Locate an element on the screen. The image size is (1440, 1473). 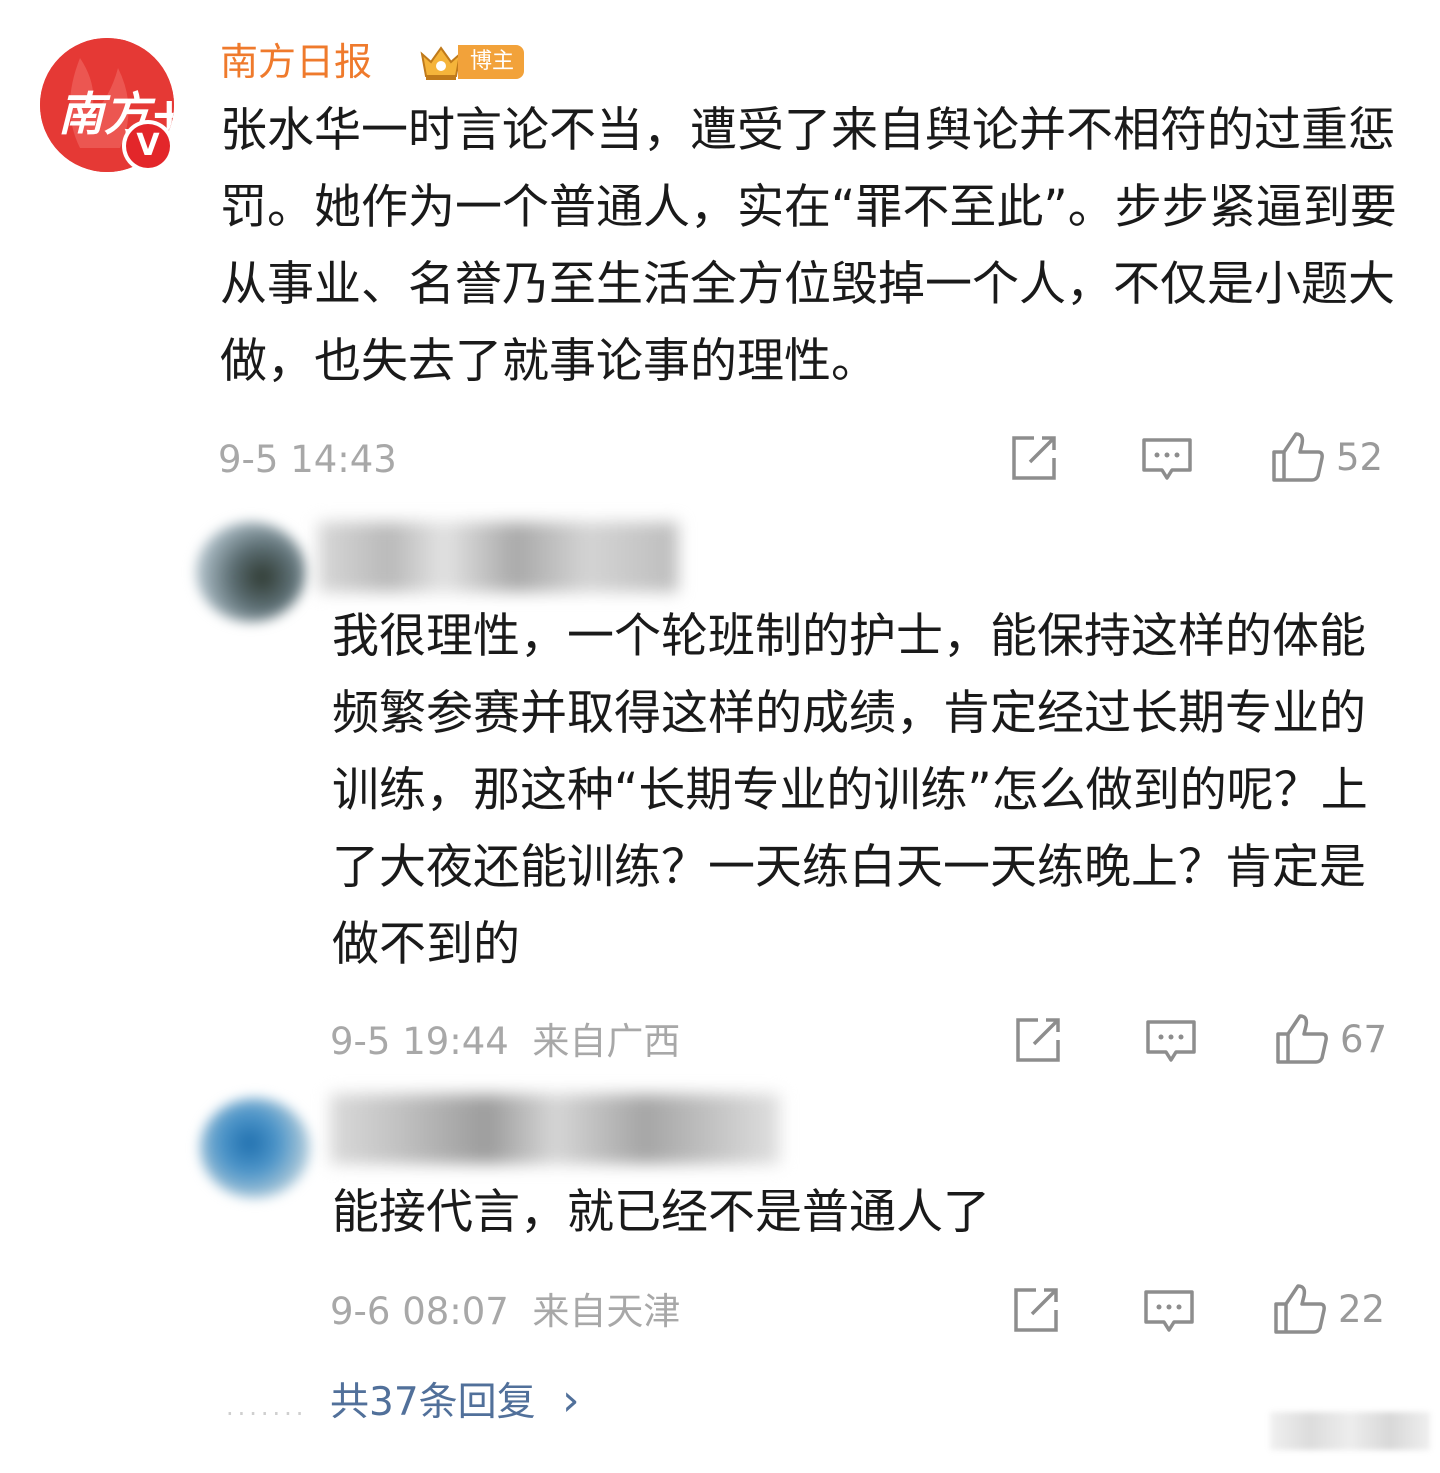
more-replies-link: 共37条回复 › is located at coordinates (455, 1402).